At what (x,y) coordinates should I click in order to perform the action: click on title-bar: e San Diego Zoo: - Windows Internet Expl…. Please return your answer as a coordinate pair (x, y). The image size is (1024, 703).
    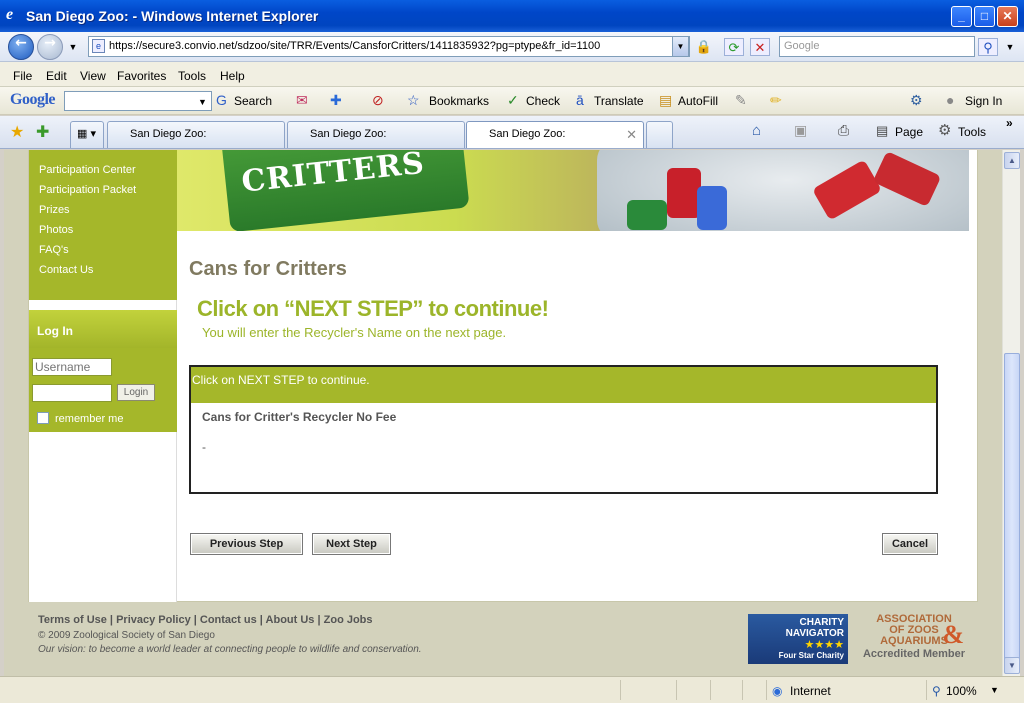
    Looking at the image, I should click on (512, 16).